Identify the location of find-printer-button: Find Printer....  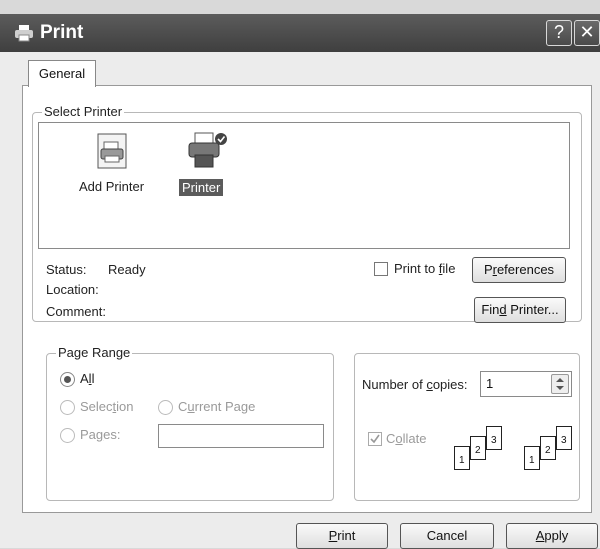
(520, 310).